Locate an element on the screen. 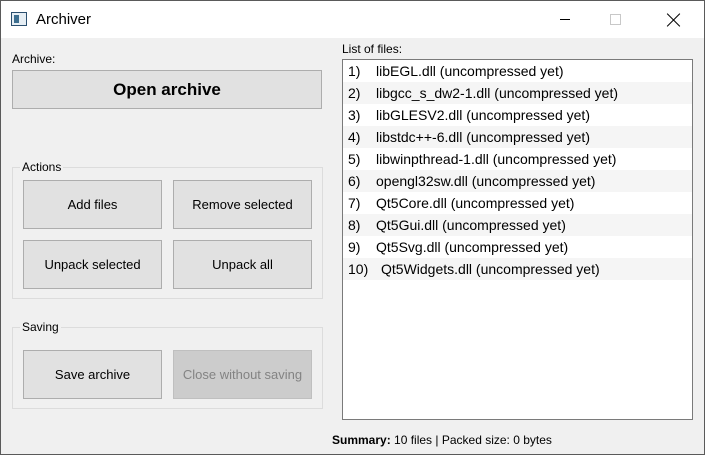 The width and height of the screenshot is (705, 455). list-item: 6) opengl32sw.dll (uncompressed yet) is located at coordinates (517, 181).